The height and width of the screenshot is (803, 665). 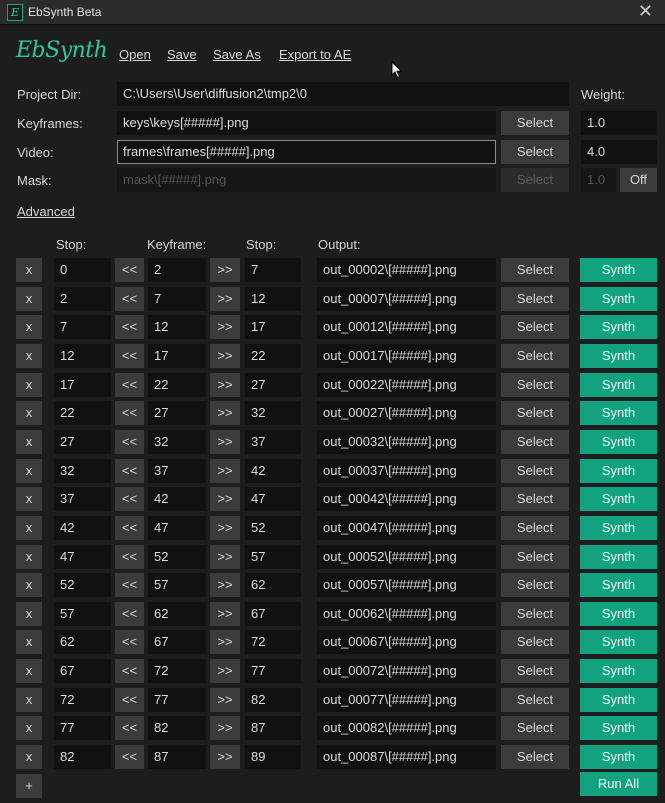 I want to click on stop-start-field: 72, so click(x=82, y=700).